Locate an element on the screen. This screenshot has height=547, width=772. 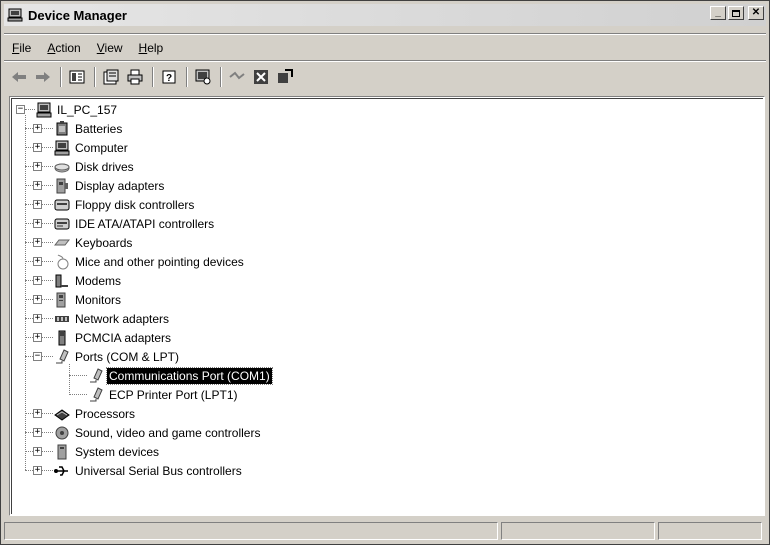
tree-item-label: Sound, video and game controllers is located at coordinates (168, 432).